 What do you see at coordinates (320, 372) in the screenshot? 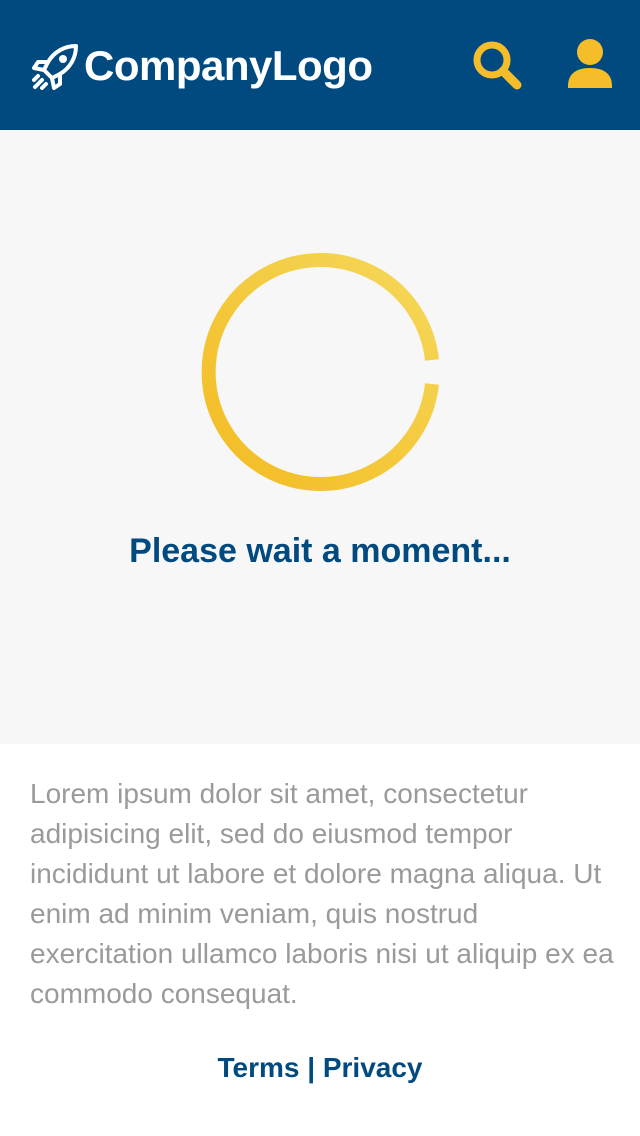
I see `loading-spinner` at bounding box center [320, 372].